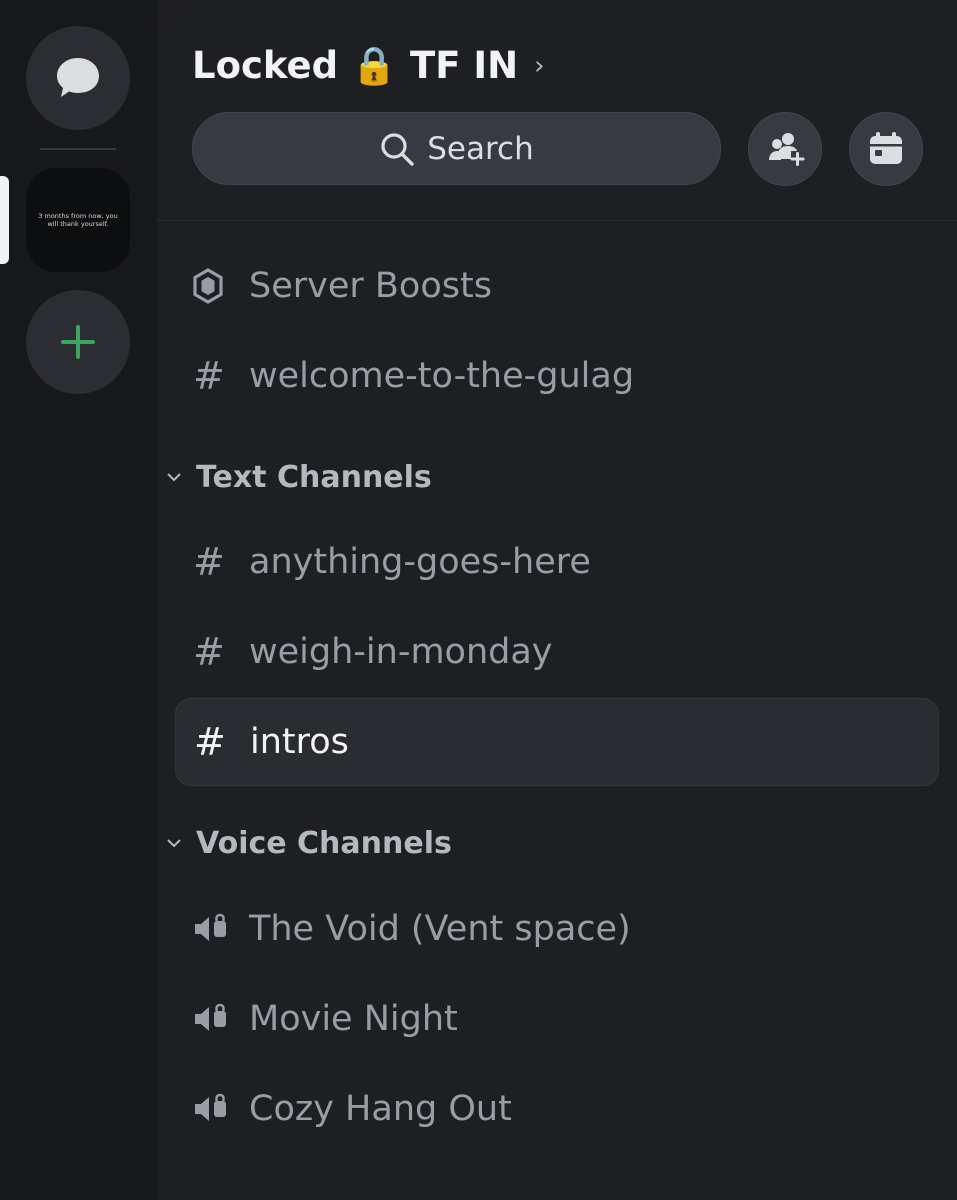 This screenshot has height=1200, width=957. What do you see at coordinates (353, 1019) in the screenshot?
I see `channel-label: Movie Night` at bounding box center [353, 1019].